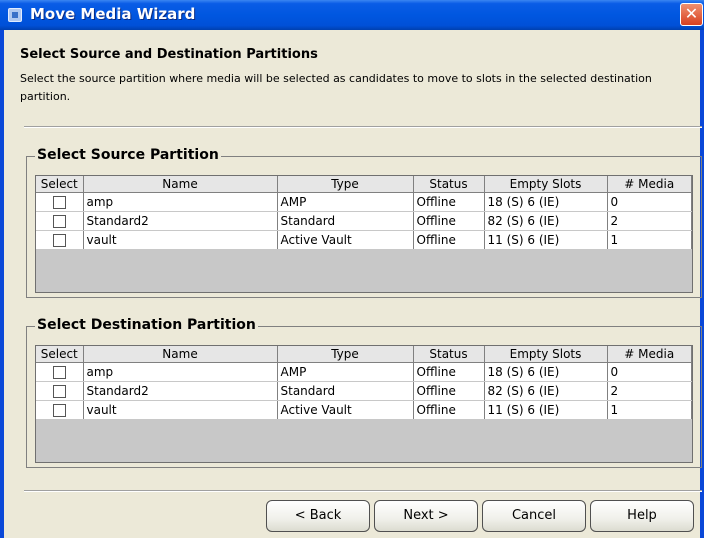 This screenshot has height=538, width=704. Describe the element at coordinates (426, 516) in the screenshot. I see `next-button: Next >` at that location.